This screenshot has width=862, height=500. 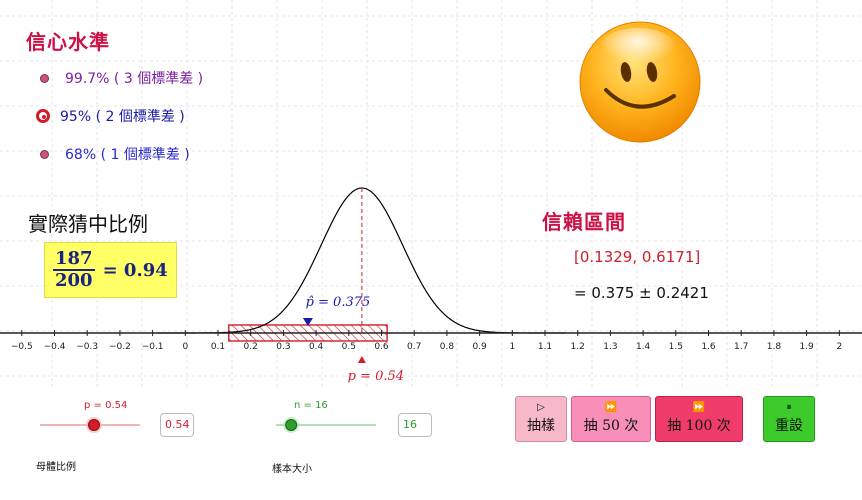 I want to click on option-99-7: 99.7% ( 3 個標準差 ), so click(x=121, y=78).